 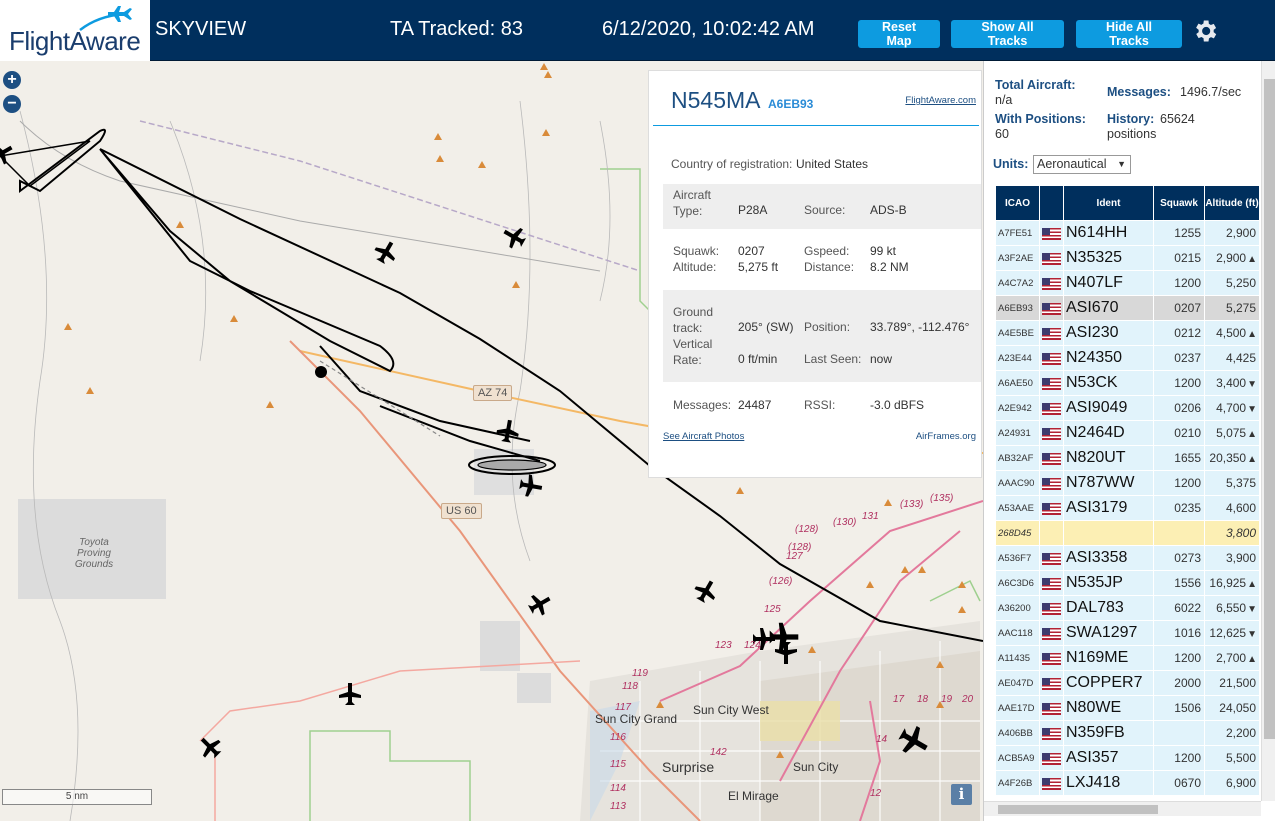 I want to click on table-row: ACB5A9 ASI357 1200 5,500, so click(x=1127, y=758).